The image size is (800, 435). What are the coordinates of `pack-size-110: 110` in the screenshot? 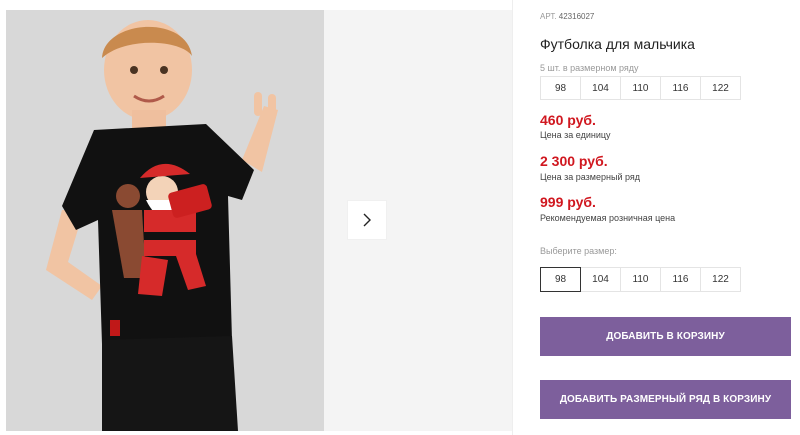 It's located at (640, 88).